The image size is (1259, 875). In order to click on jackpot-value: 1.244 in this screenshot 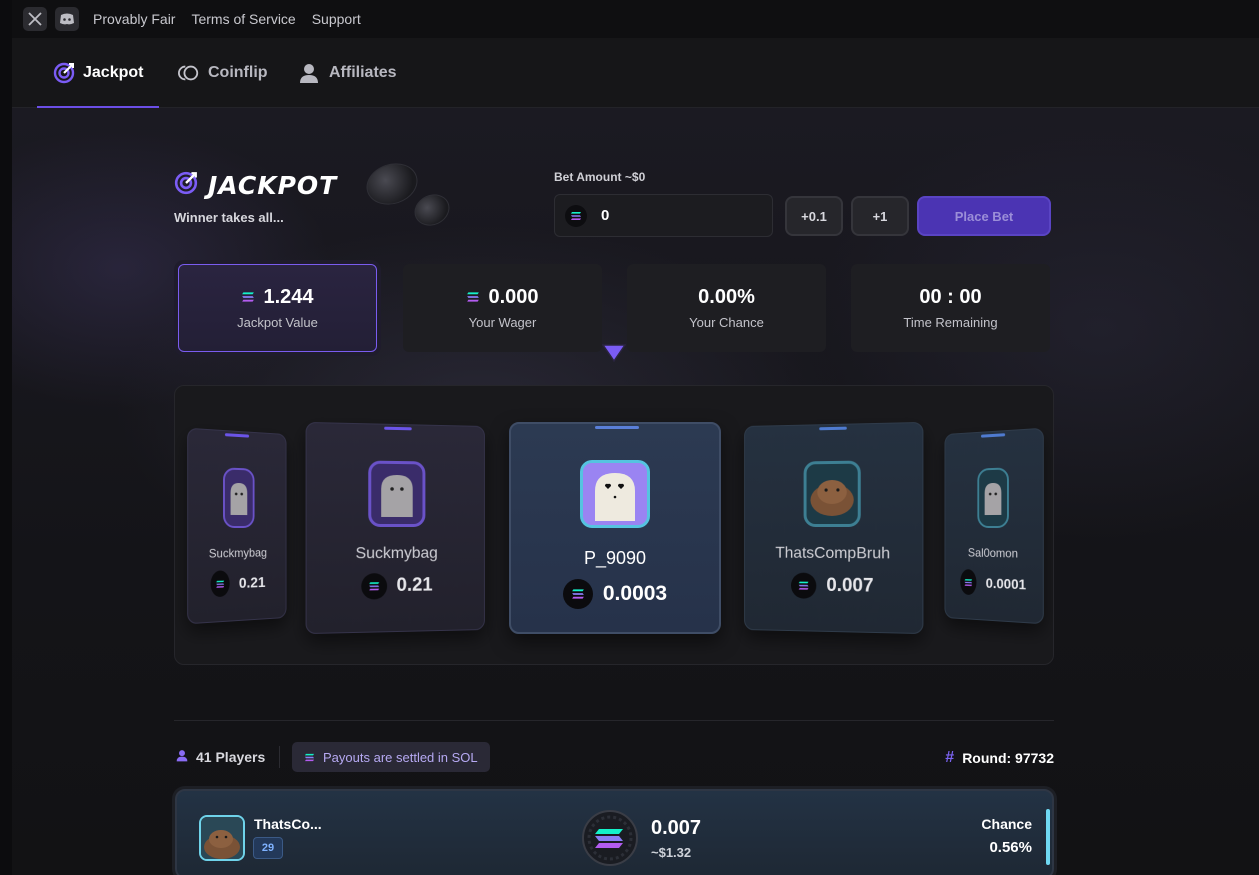, I will do `click(288, 297)`.